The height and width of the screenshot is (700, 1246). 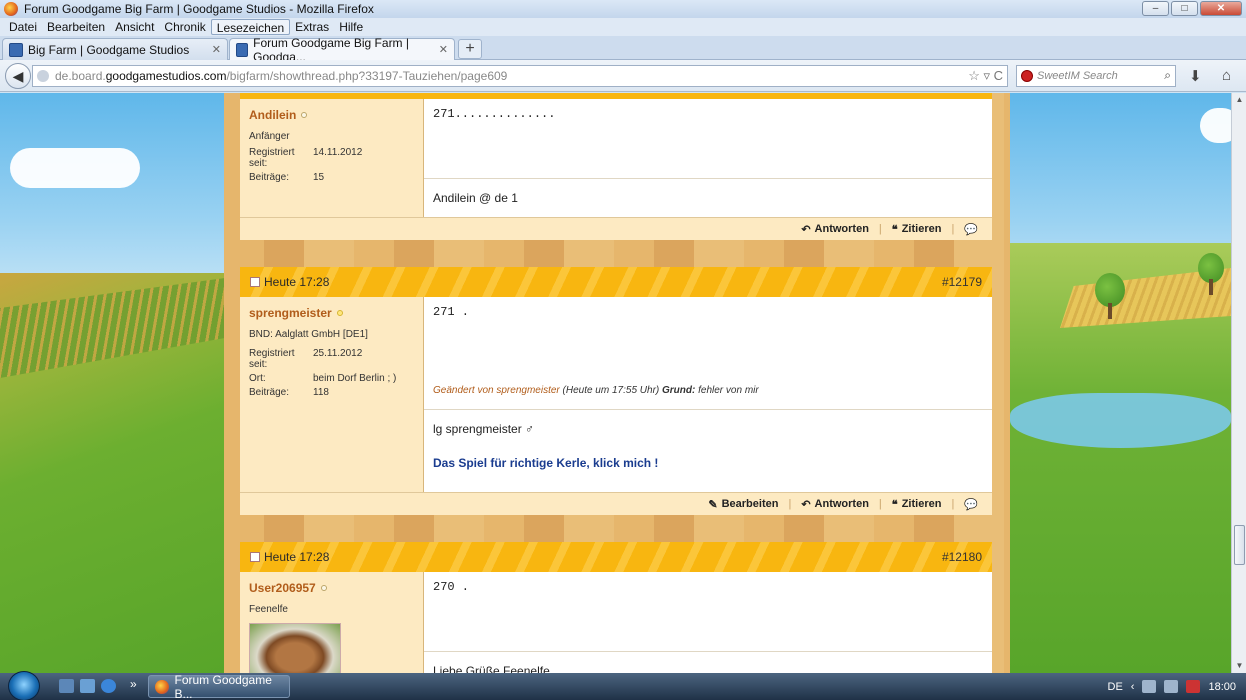 What do you see at coordinates (616, 282) in the screenshot?
I see `post-header: Heute 17:28 #12179` at bounding box center [616, 282].